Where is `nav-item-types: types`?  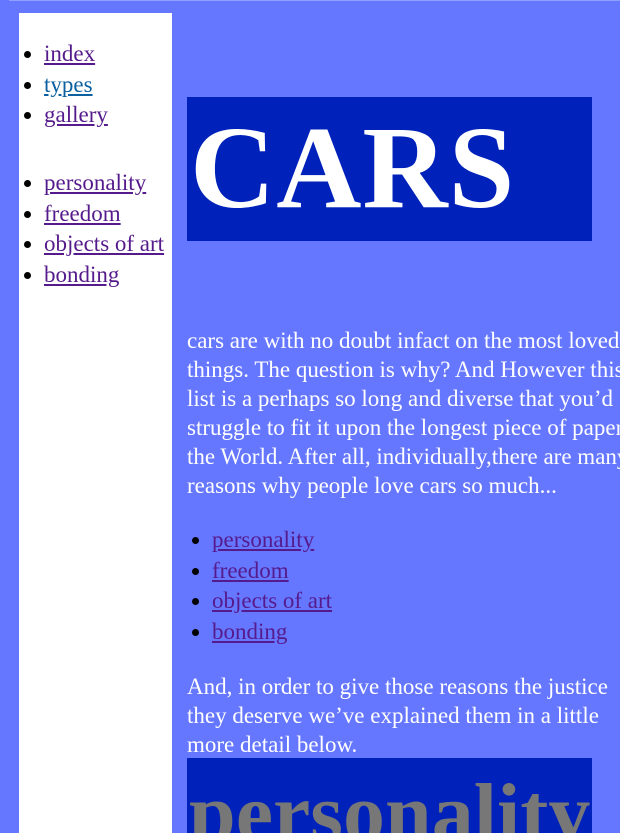
nav-item-types: types is located at coordinates (76, 85).